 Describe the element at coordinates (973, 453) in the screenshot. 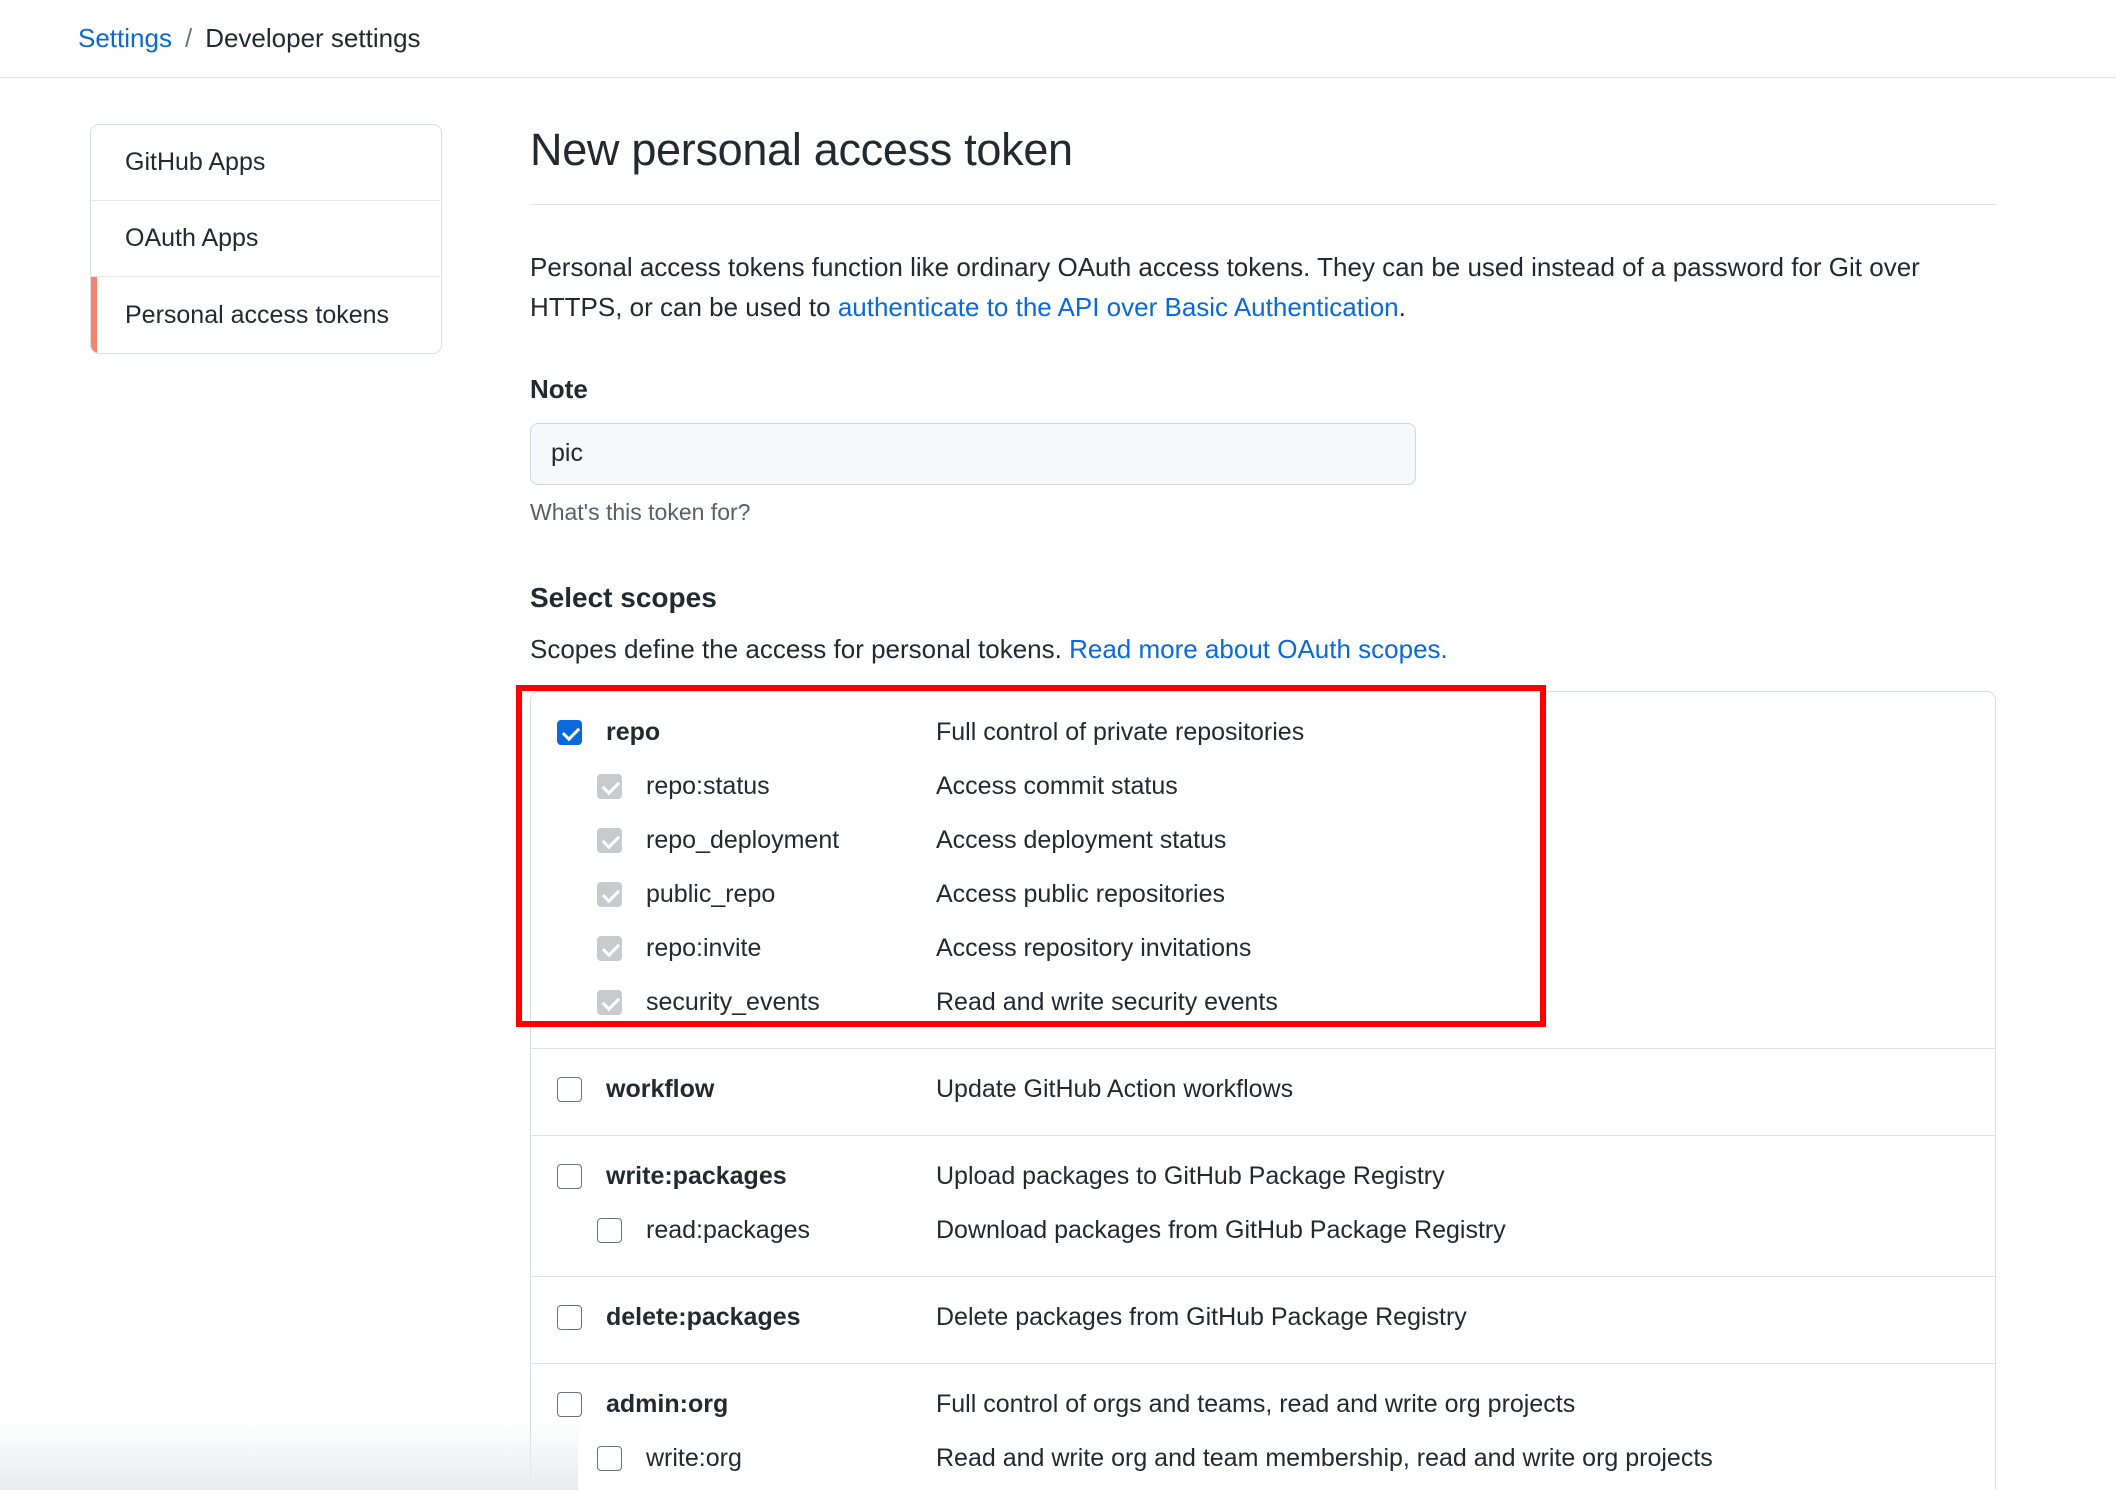

I see `note-input` at that location.